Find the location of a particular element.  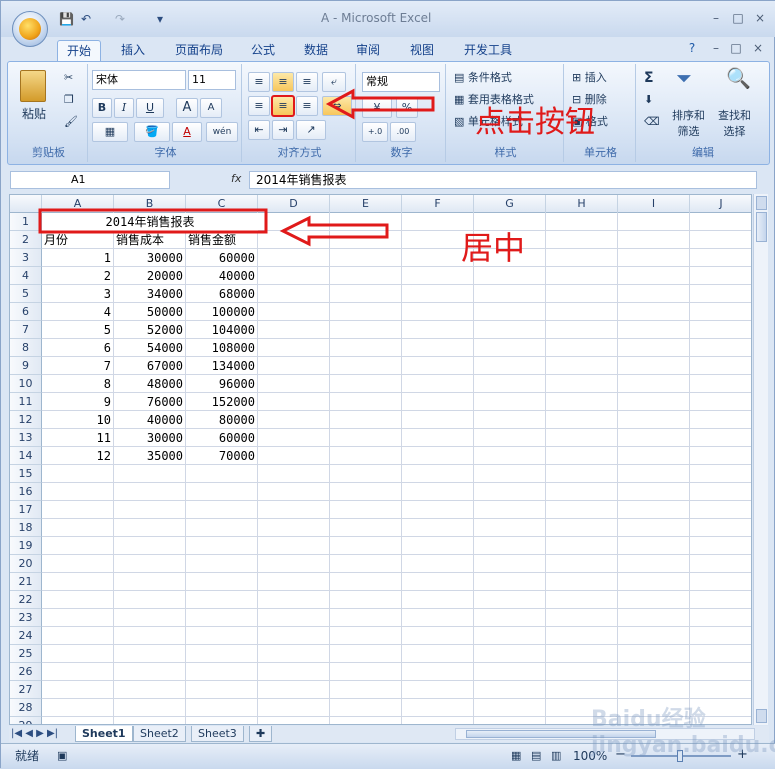

annotation-click-button: 点击按钮 is located at coordinates (535, 122).